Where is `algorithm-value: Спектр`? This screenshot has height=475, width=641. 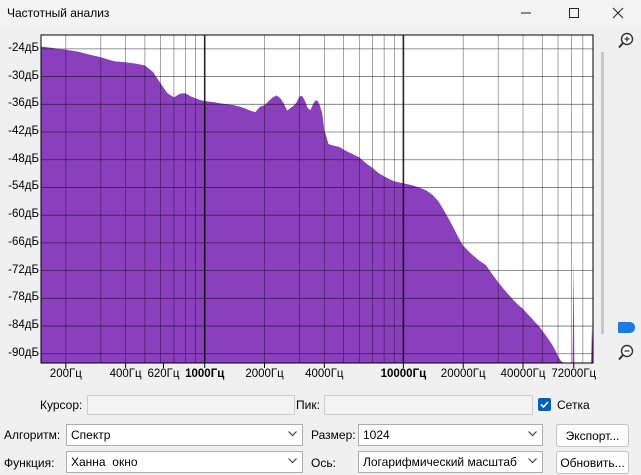 algorithm-value: Спектр is located at coordinates (91, 435).